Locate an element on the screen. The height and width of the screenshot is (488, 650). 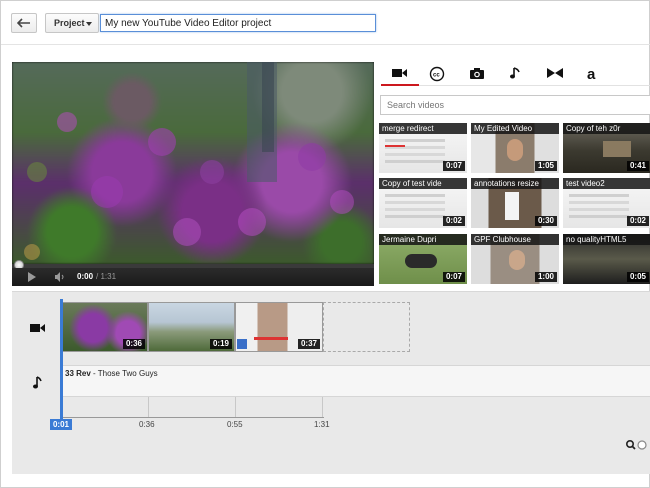
tab-text: a is located at coordinates (593, 74).